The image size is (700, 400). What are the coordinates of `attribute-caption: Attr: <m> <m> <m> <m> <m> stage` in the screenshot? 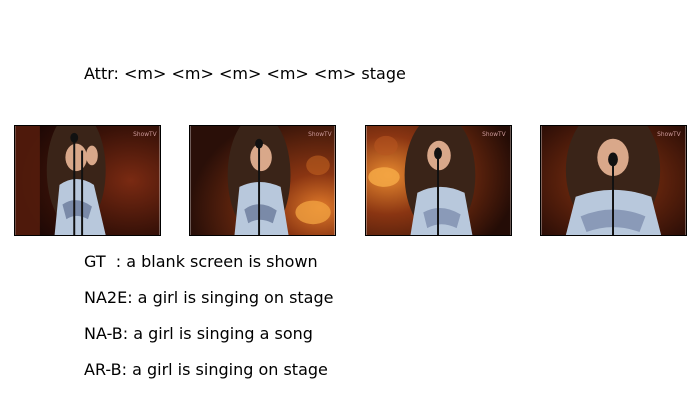 It's located at (245, 73).